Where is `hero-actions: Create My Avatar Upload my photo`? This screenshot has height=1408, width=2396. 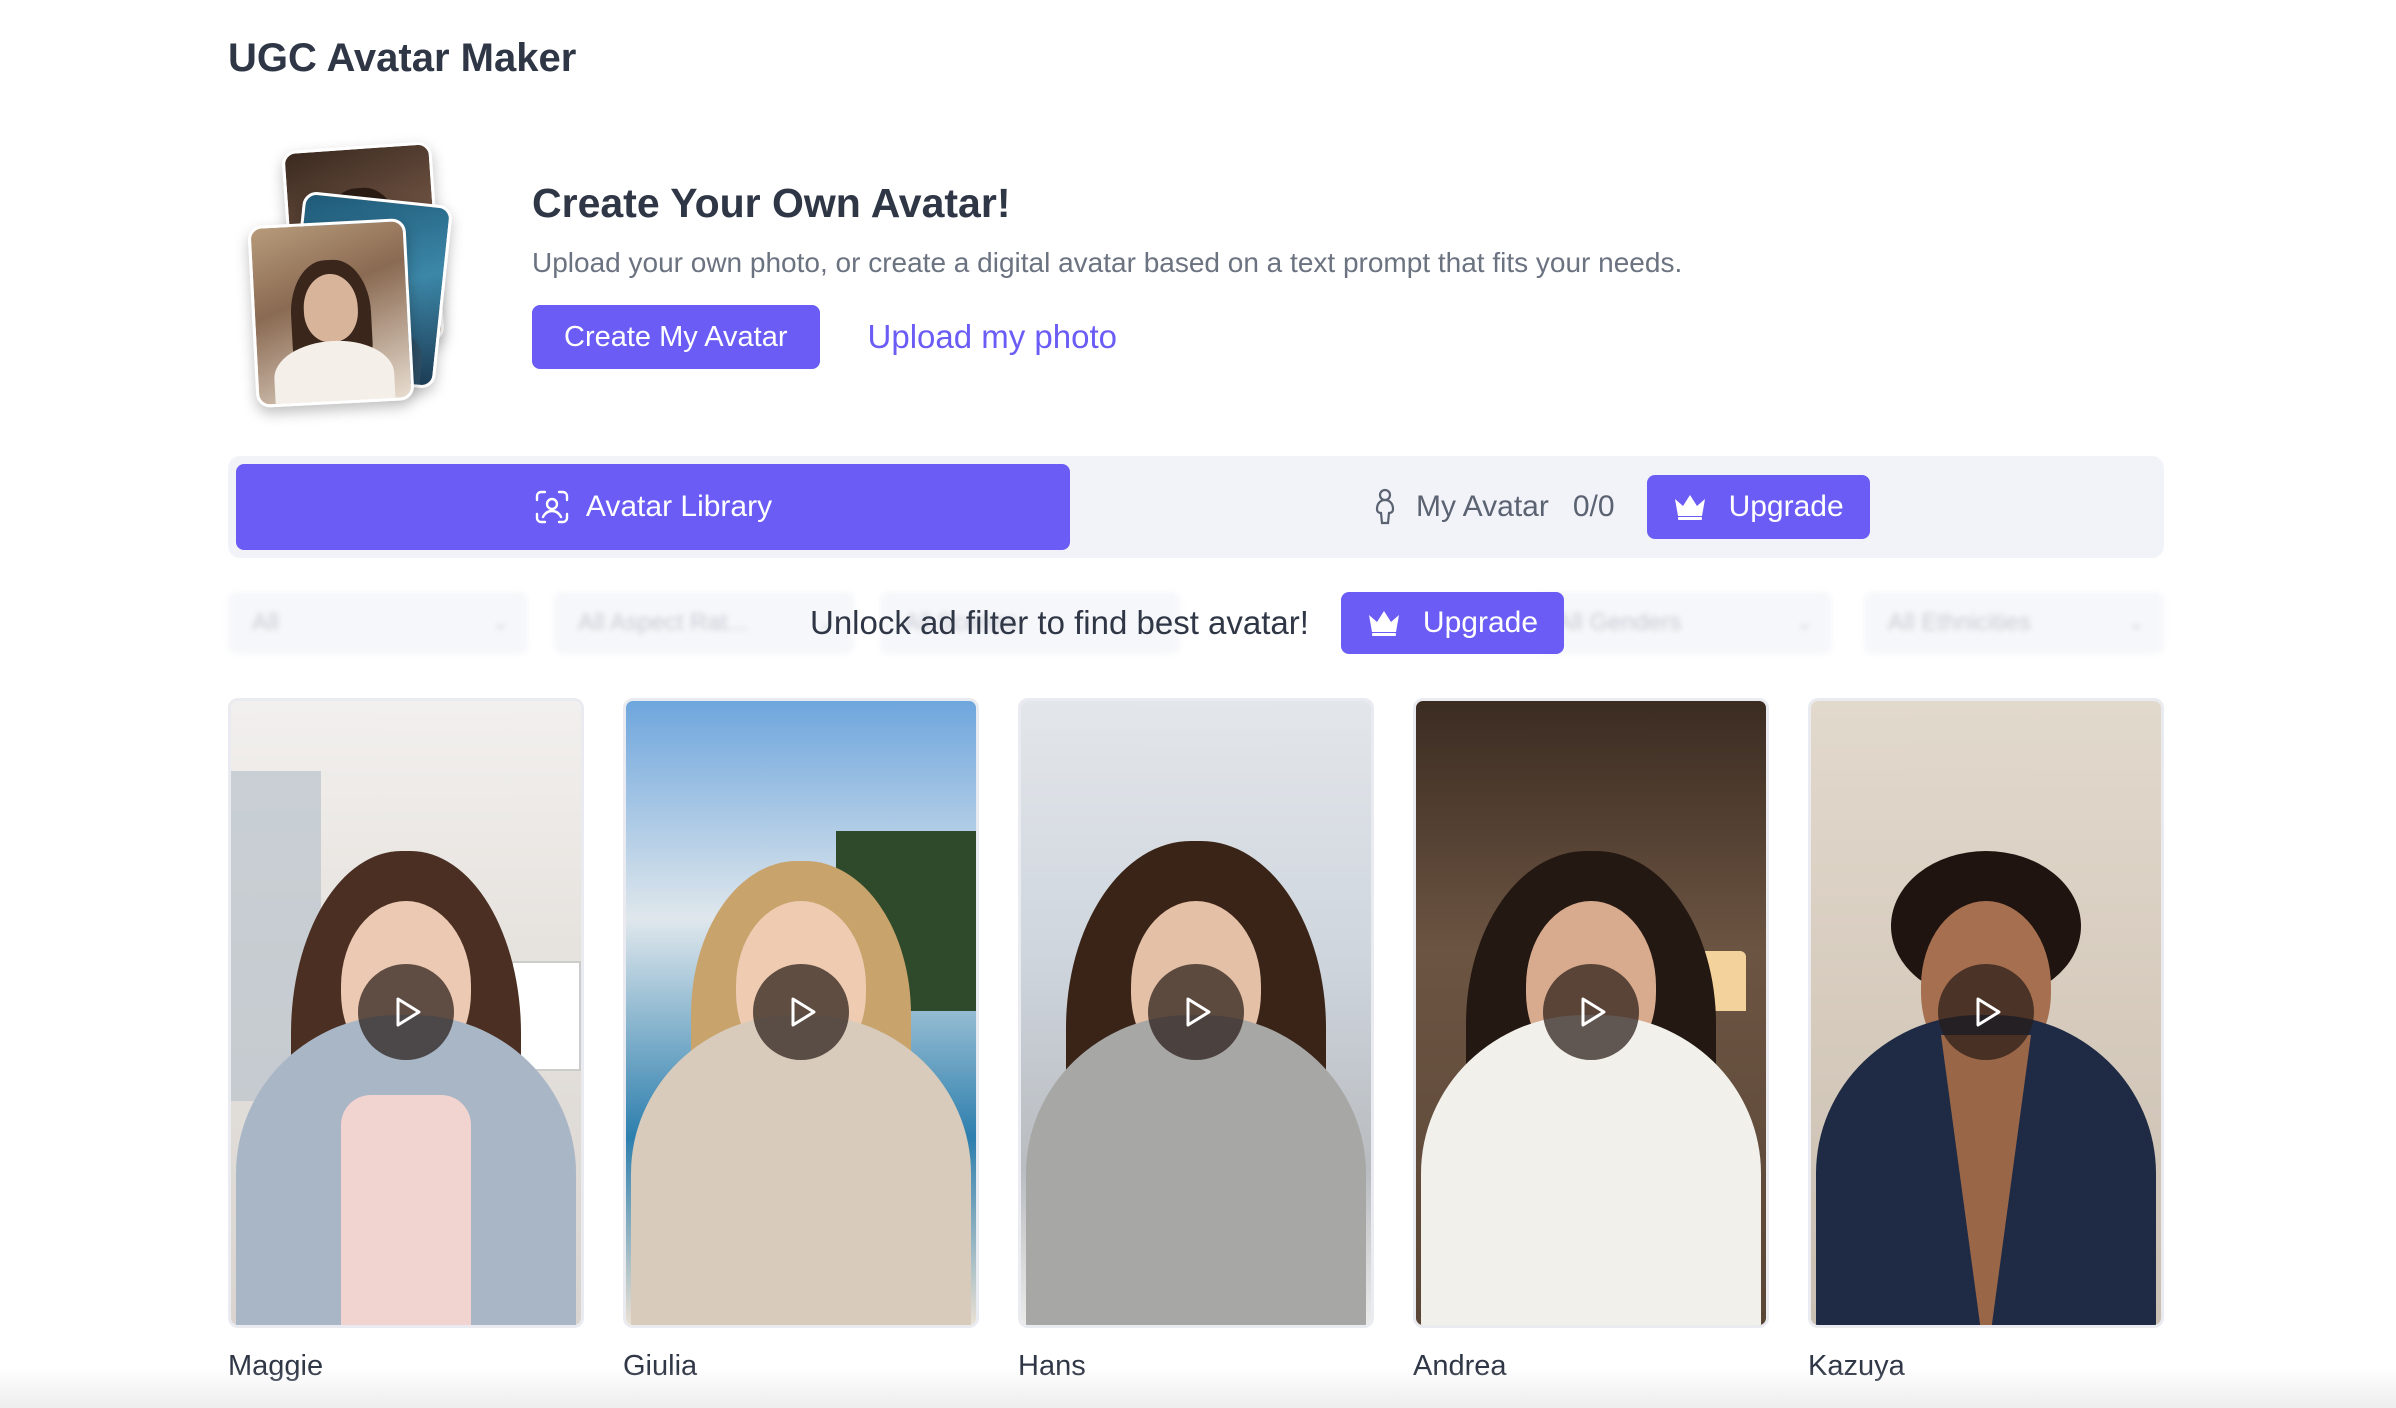 hero-actions: Create My Avatar Upload my photo is located at coordinates (1107, 337).